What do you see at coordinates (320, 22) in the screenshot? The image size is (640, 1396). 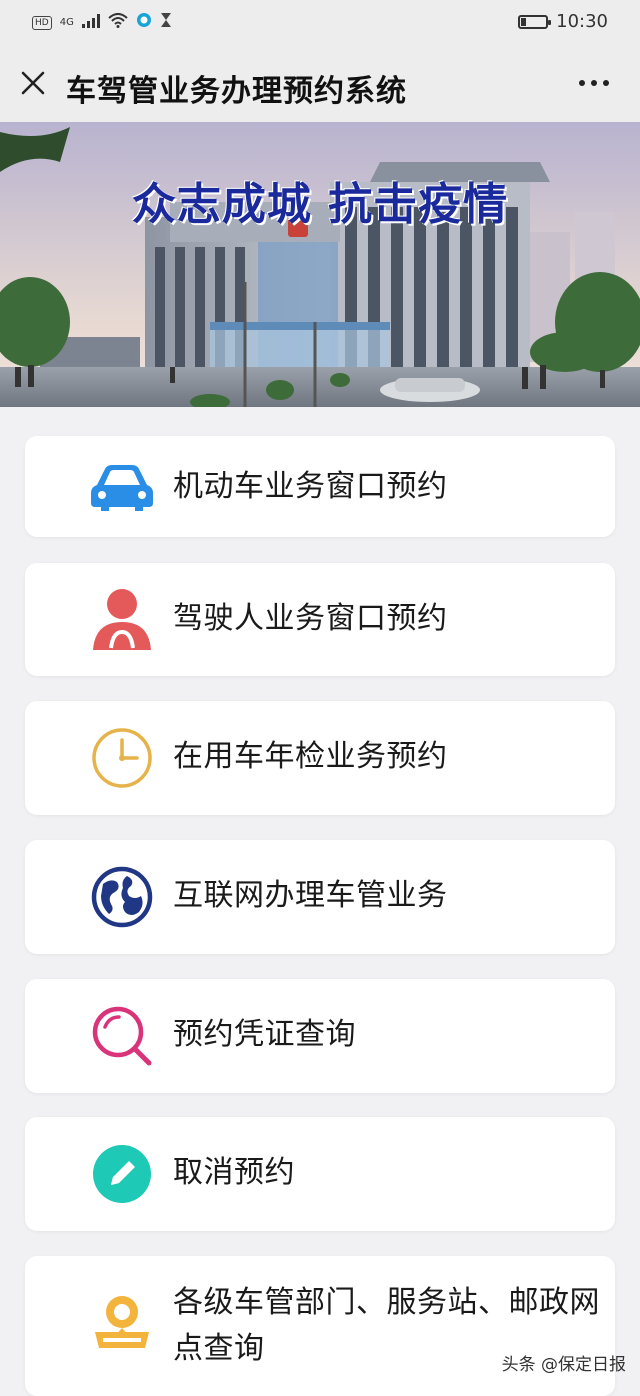 I see `status-bar: HD 4G 10:30` at bounding box center [320, 22].